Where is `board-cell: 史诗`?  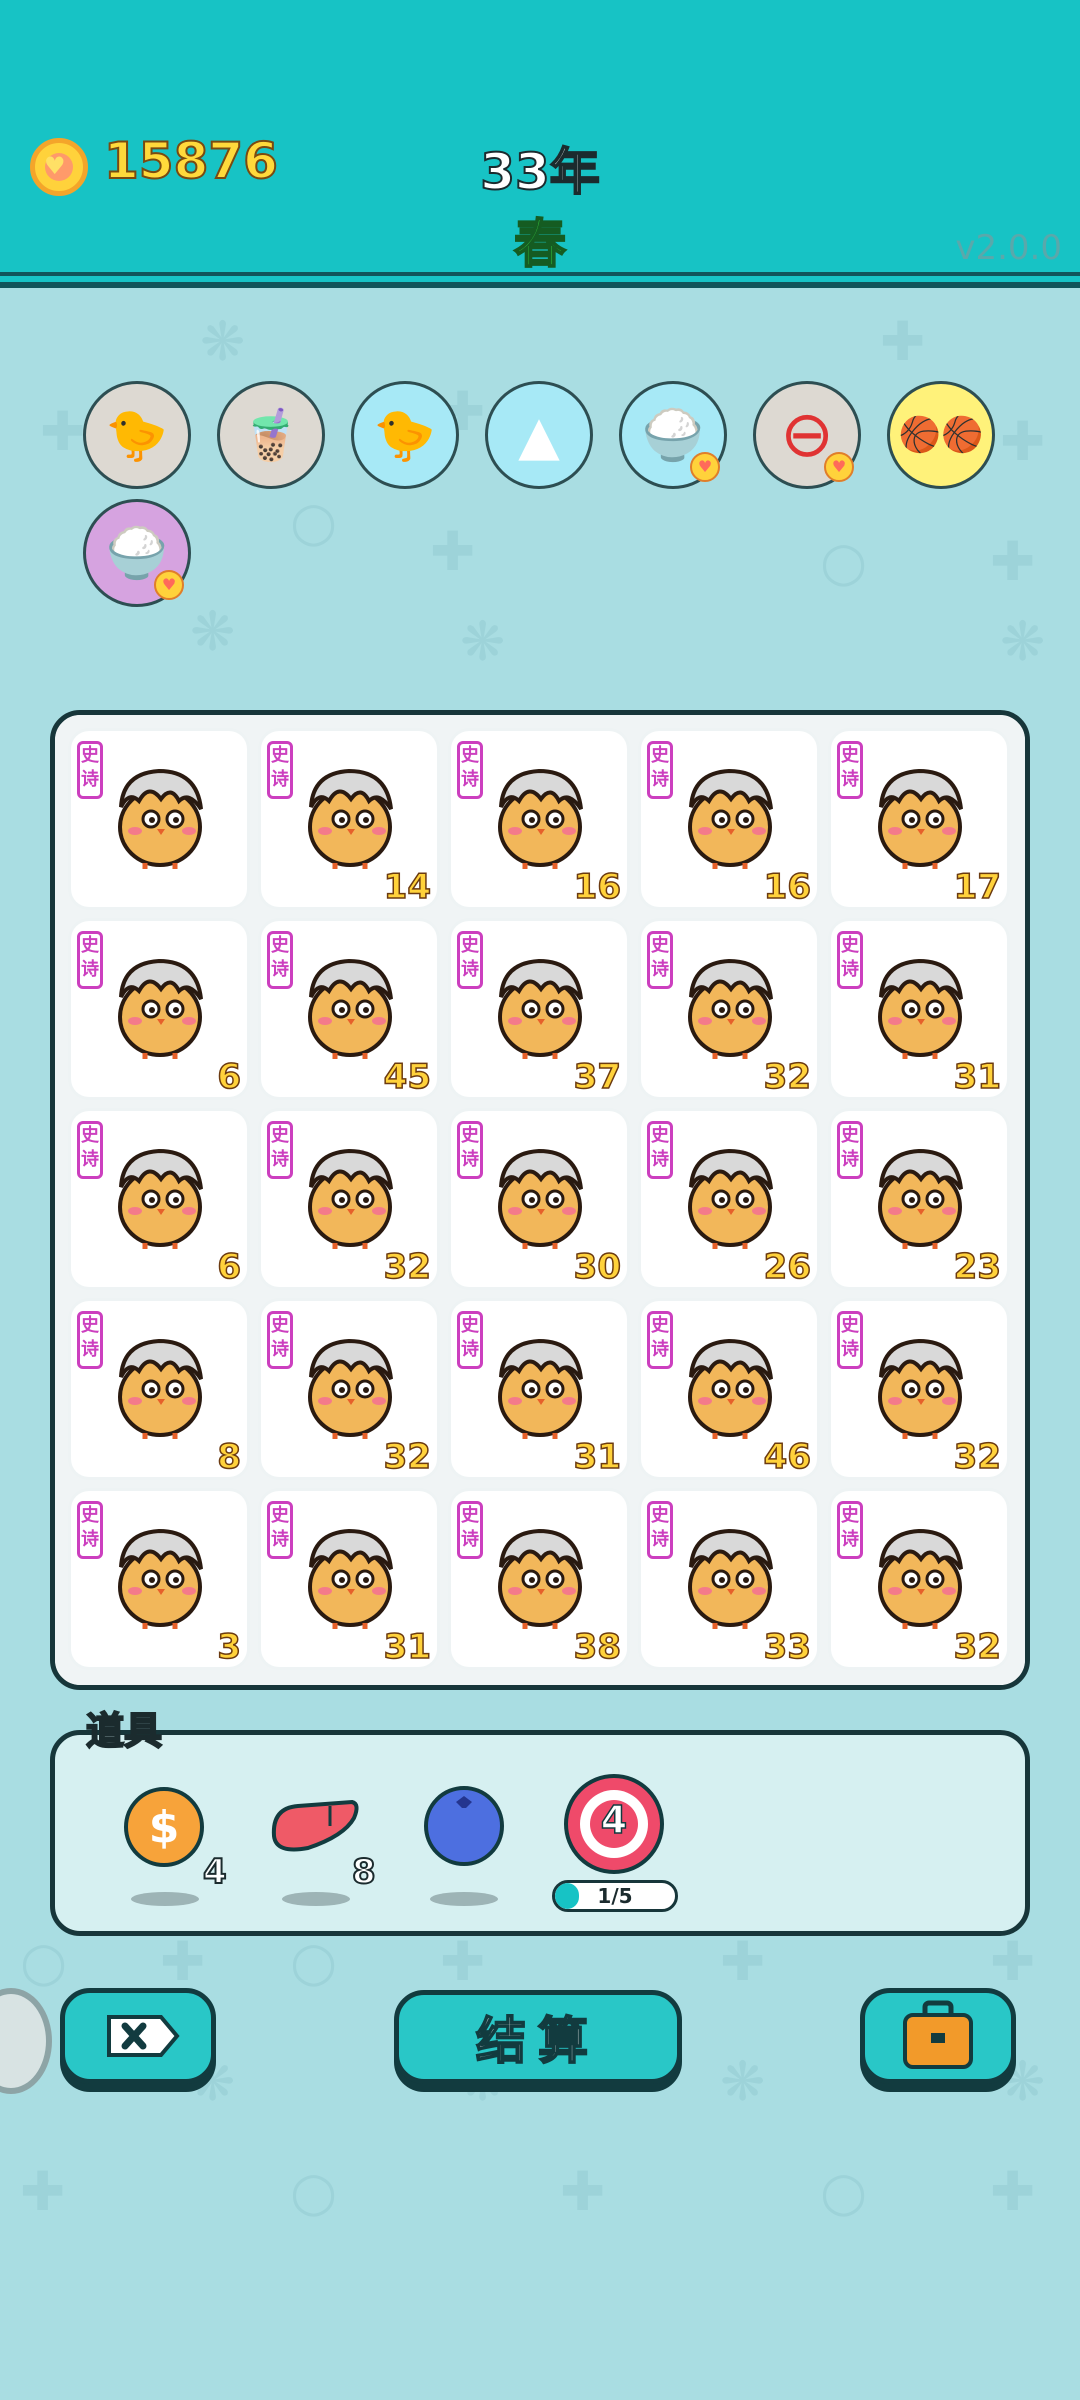 board-cell: 史诗 is located at coordinates (159, 819).